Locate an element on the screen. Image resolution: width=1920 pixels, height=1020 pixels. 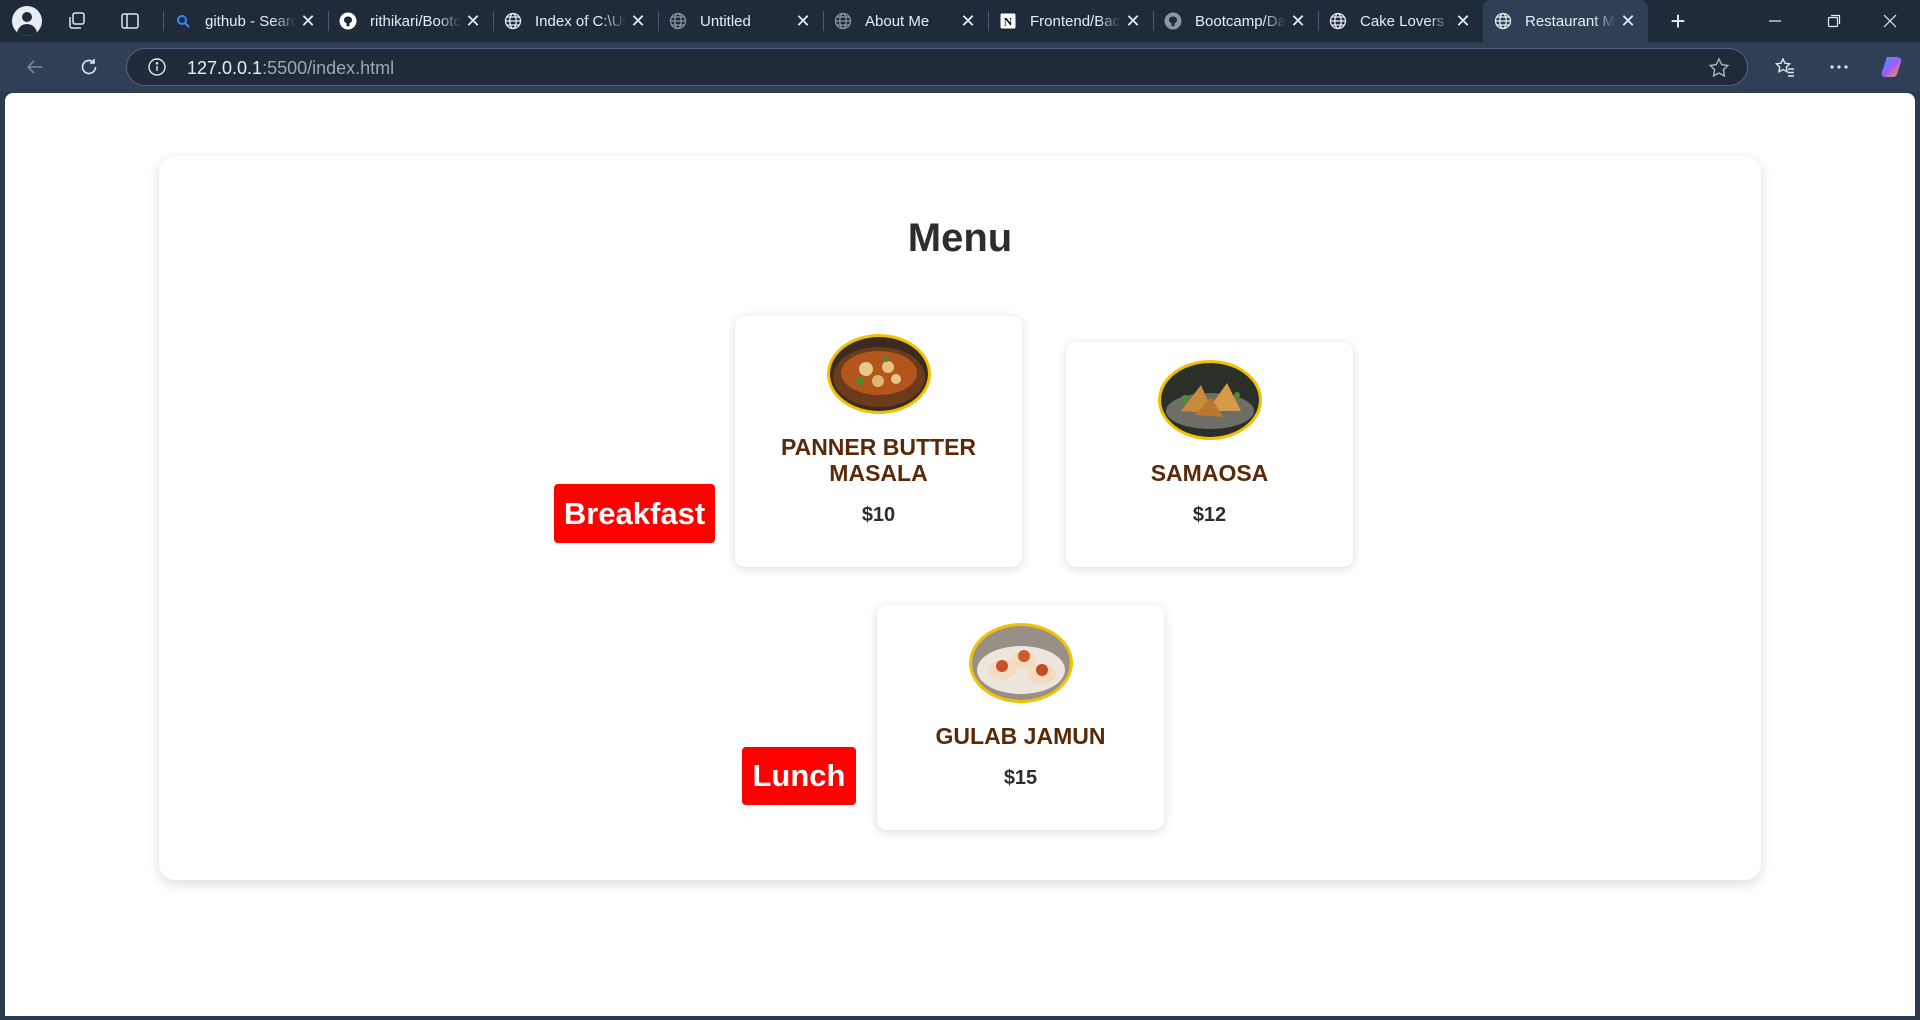
refresh-icon is located at coordinates (89, 67).